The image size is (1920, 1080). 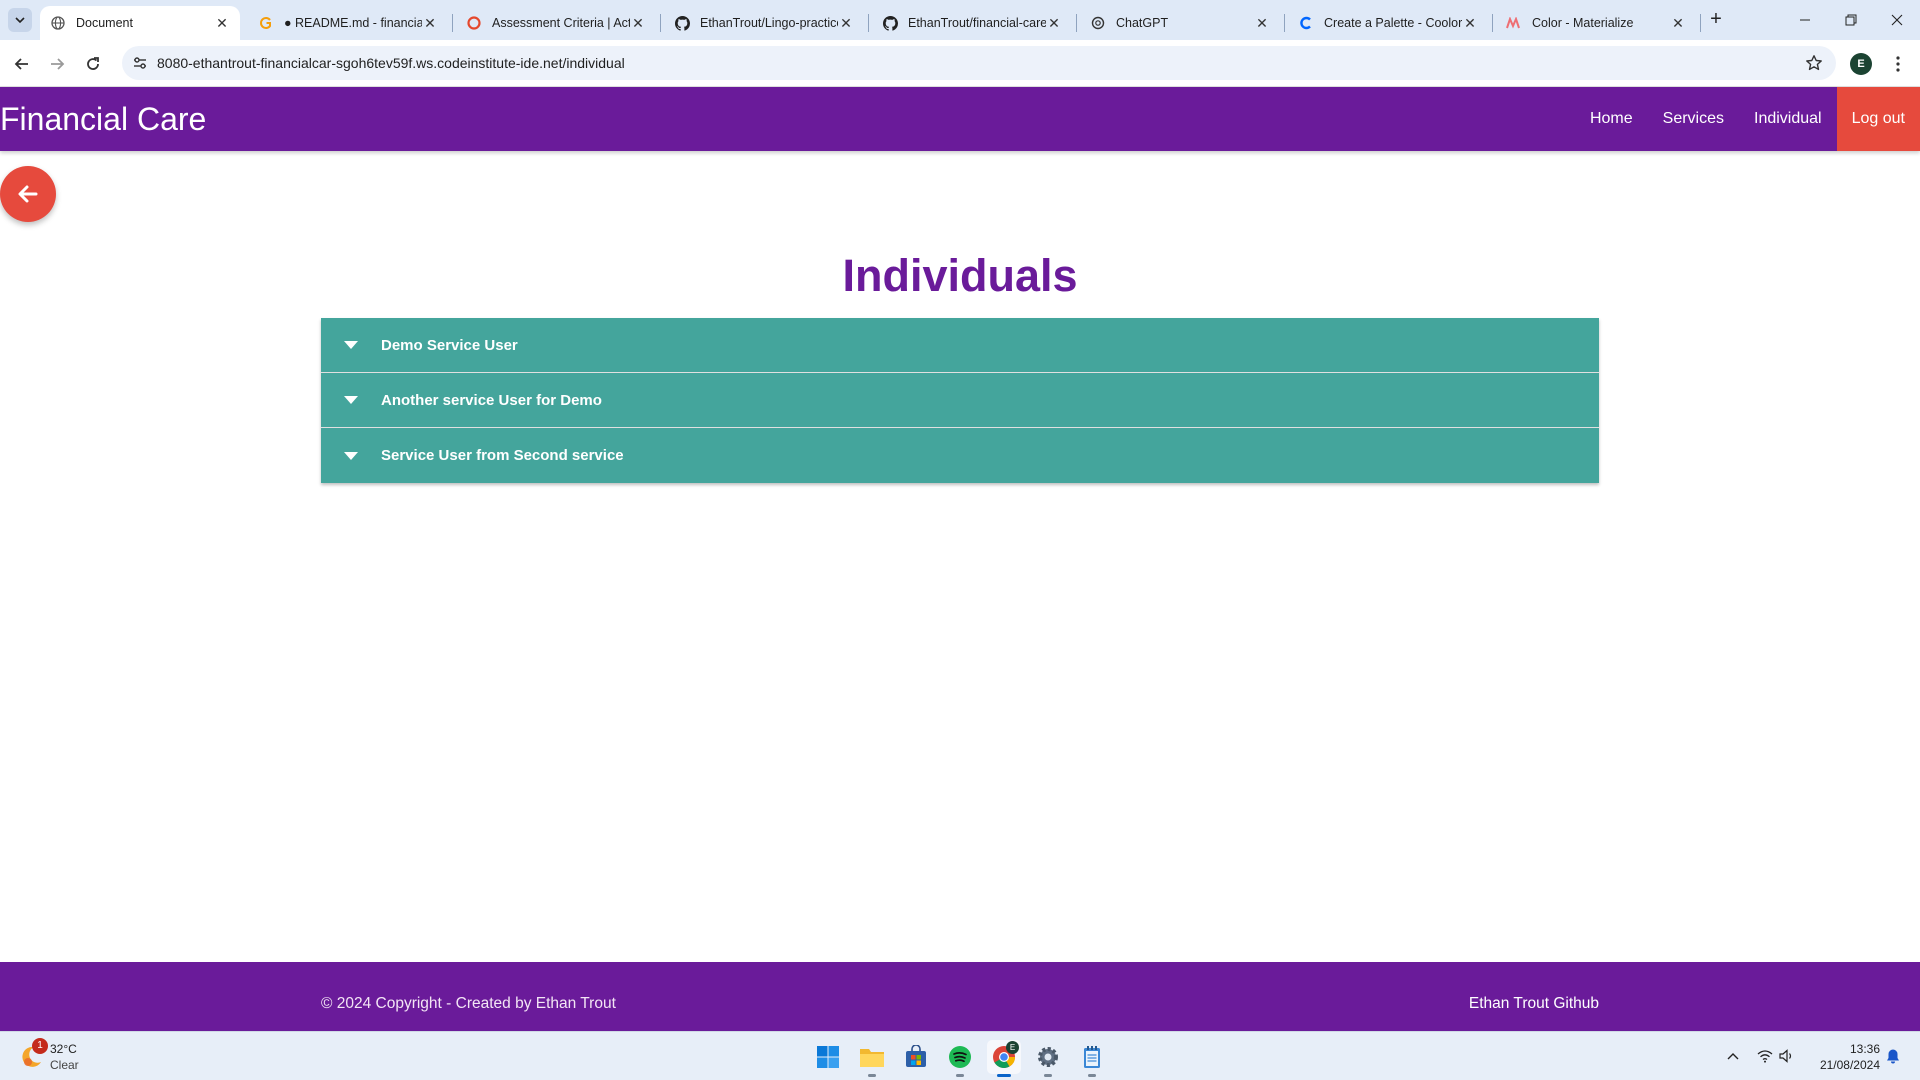 I want to click on settings-gear-icon, so click(x=1048, y=1058).